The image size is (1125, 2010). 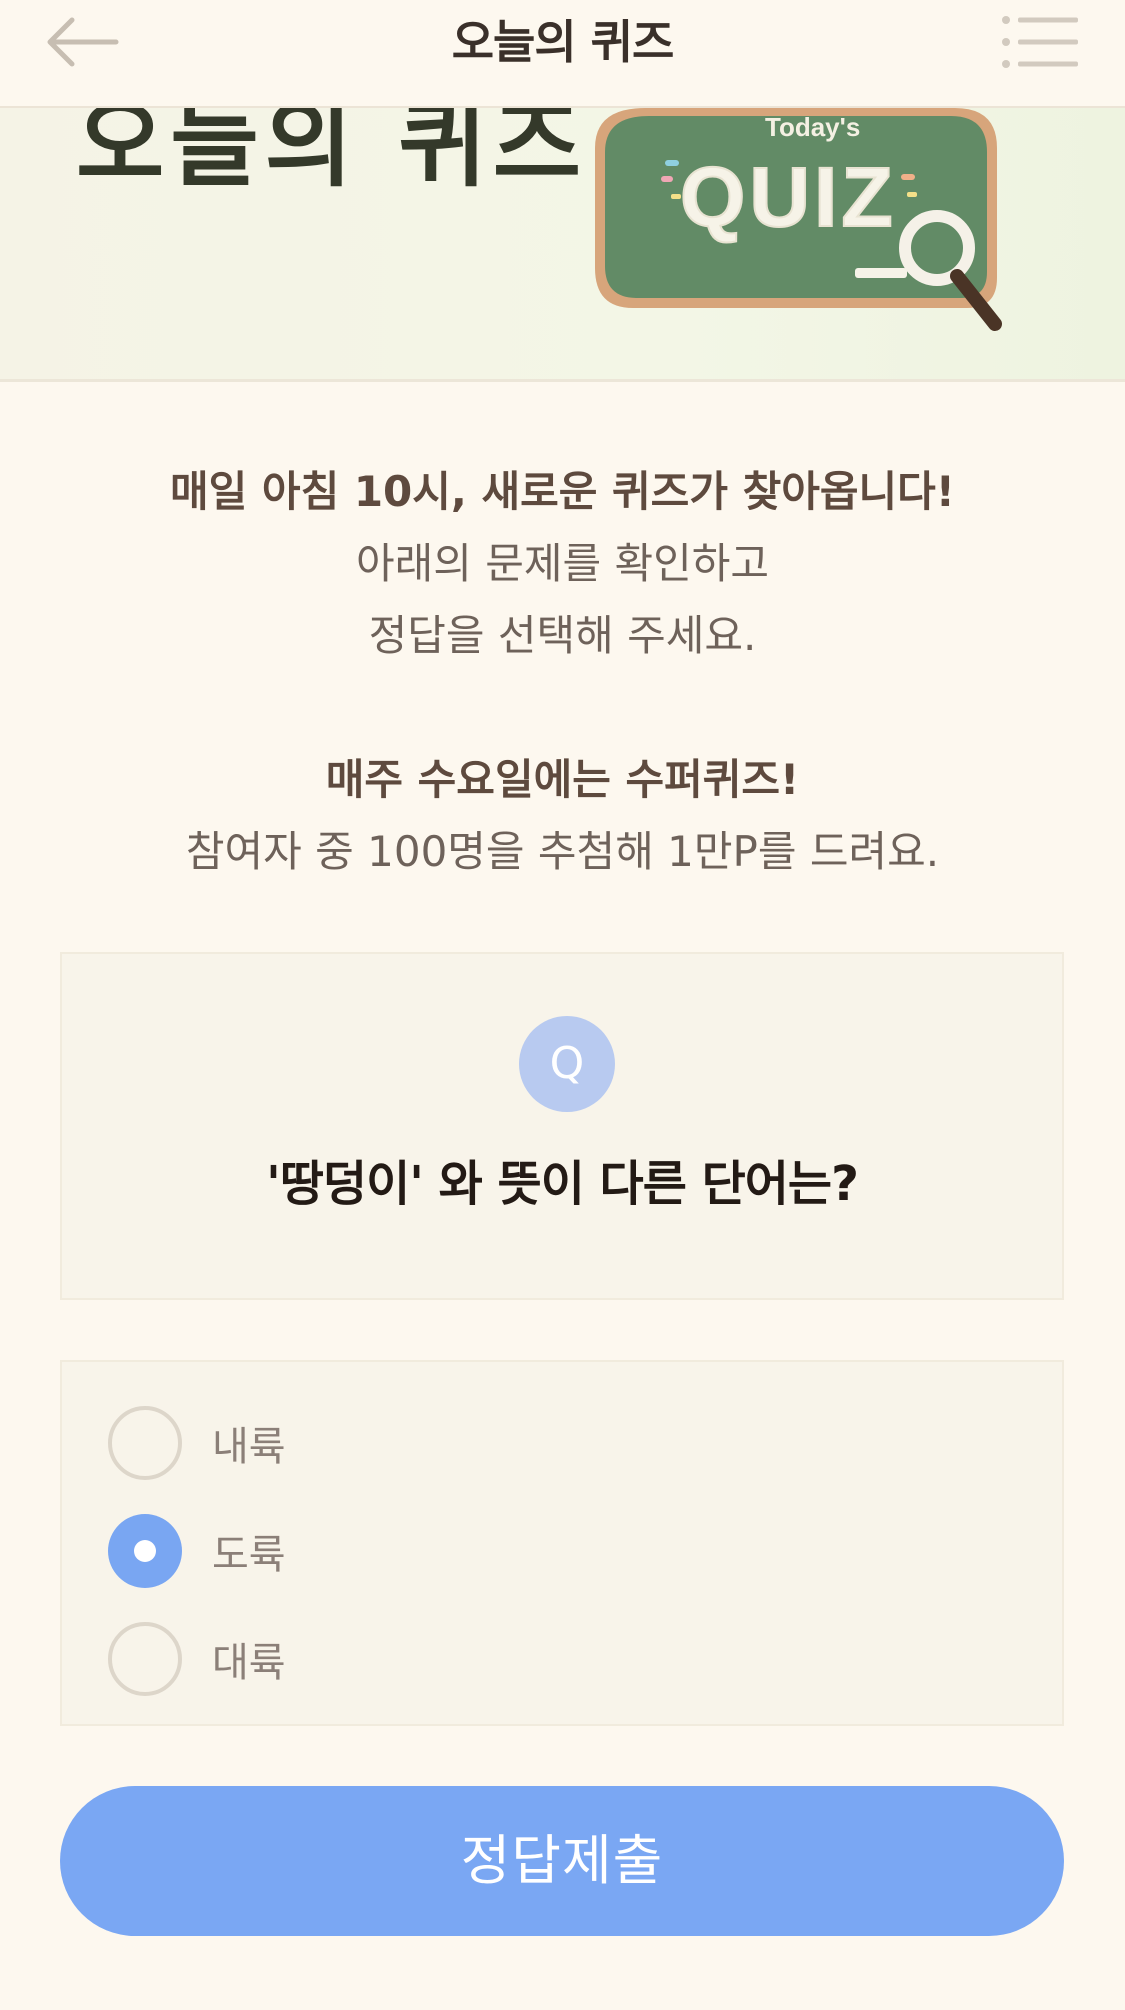 I want to click on option-label: 대륙, so click(x=249, y=1663).